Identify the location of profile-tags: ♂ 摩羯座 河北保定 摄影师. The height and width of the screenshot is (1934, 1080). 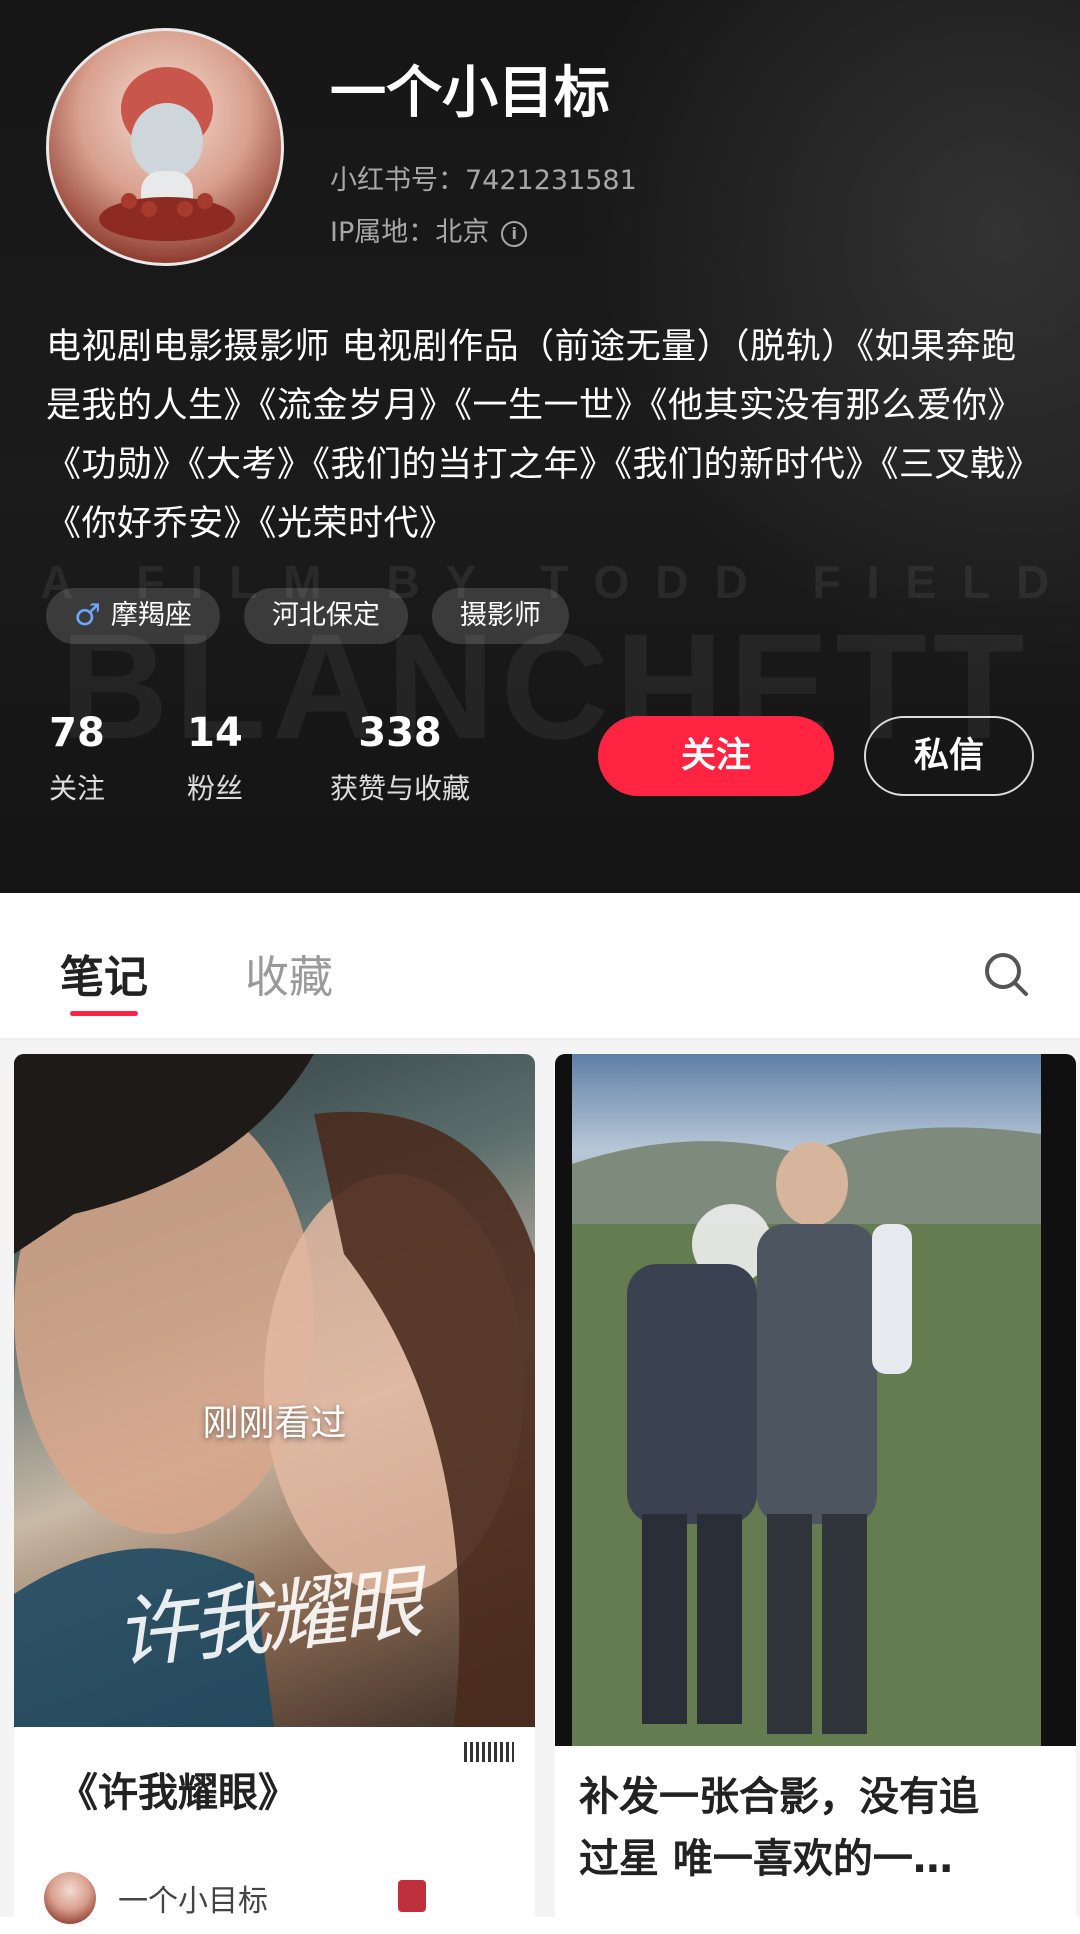
(307, 616).